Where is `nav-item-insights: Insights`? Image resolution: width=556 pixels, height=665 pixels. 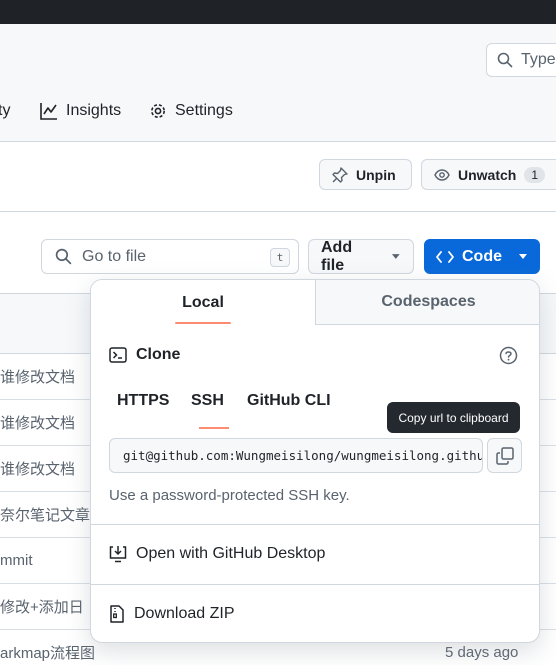 nav-item-insights: Insights is located at coordinates (80, 111).